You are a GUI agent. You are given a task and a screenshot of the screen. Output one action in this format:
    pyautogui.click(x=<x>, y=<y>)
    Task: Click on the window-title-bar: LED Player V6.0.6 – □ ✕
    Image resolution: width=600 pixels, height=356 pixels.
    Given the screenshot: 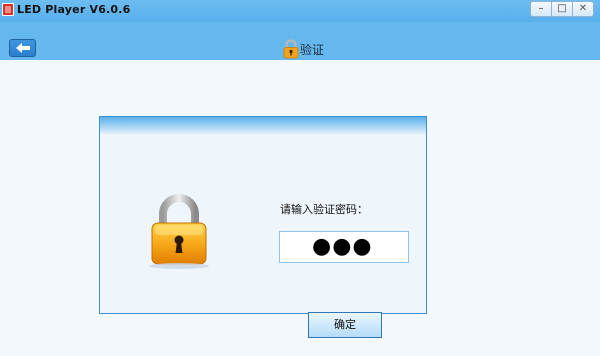 What is the action you would take?
    pyautogui.click(x=300, y=11)
    